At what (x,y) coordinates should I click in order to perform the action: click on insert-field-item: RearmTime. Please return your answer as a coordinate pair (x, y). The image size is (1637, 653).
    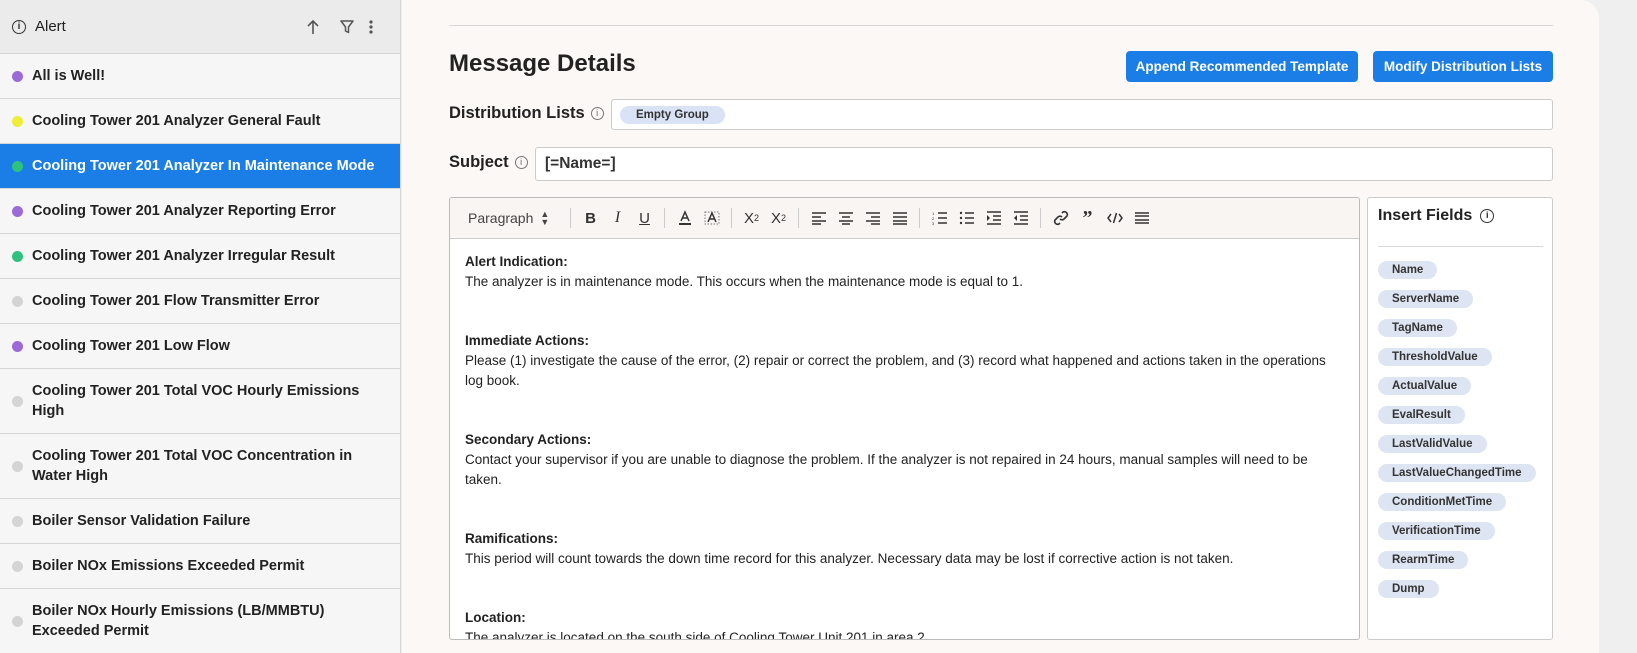
    Looking at the image, I should click on (1457, 564).